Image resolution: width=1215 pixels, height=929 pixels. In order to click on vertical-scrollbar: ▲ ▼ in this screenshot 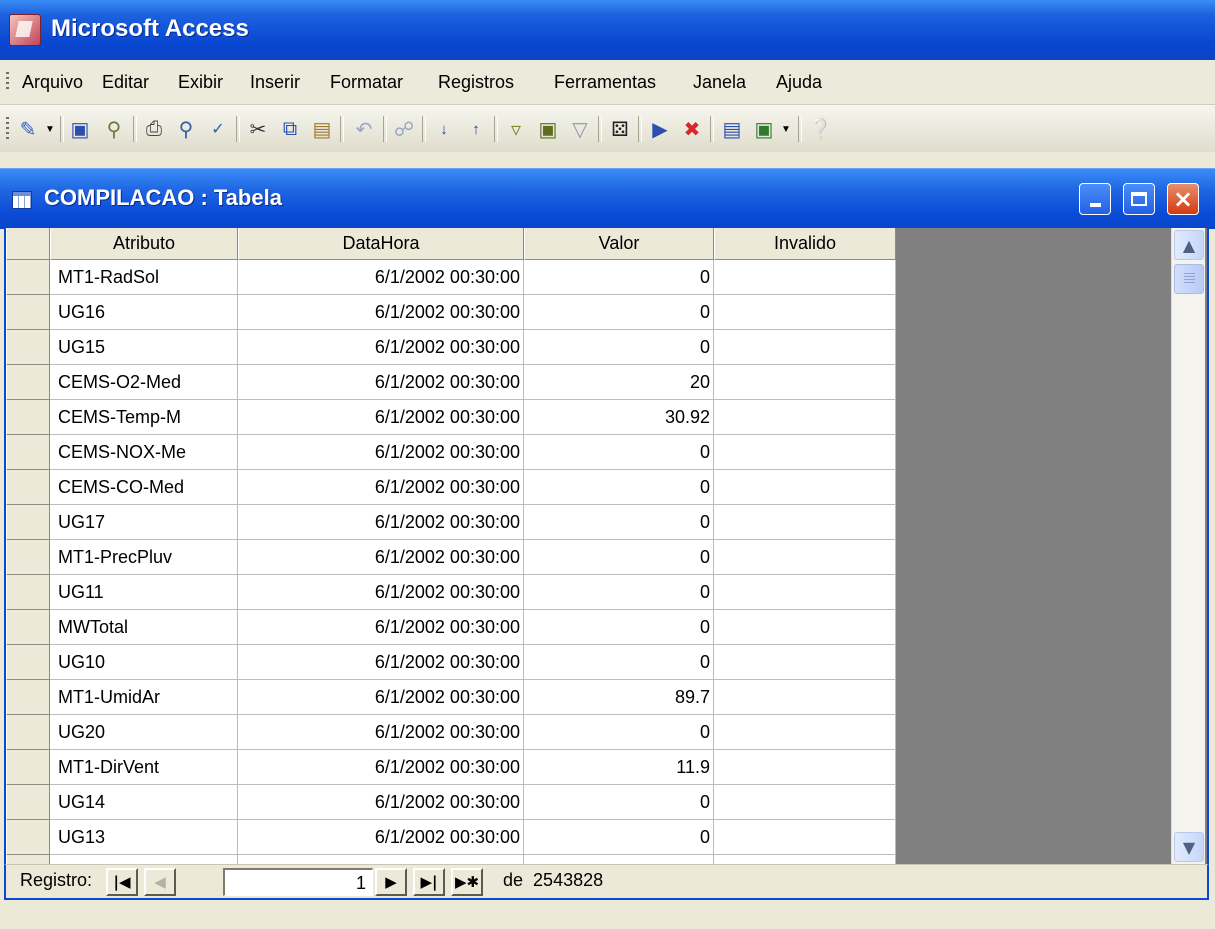, I will do `click(1188, 546)`.